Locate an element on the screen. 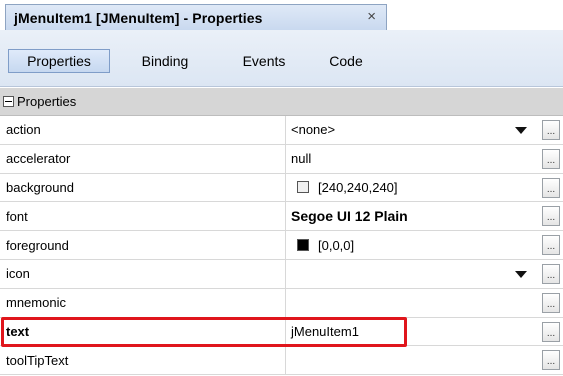  property-value: null is located at coordinates (412, 159).